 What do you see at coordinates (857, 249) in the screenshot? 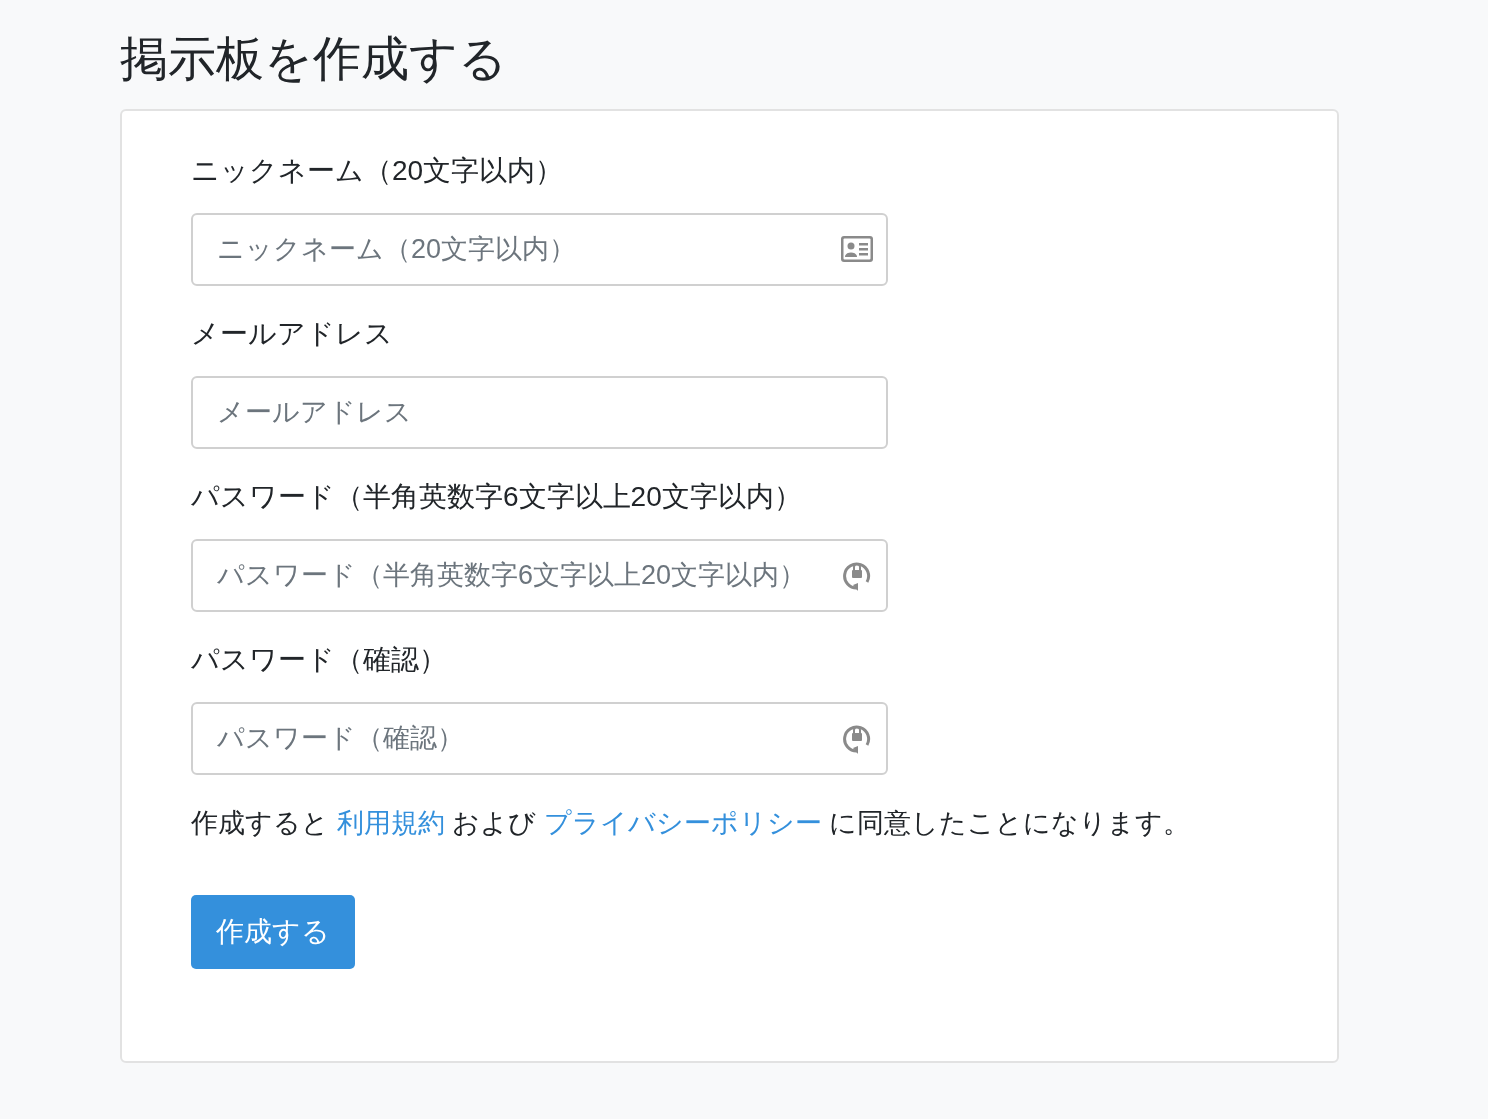
I see `contact-card-icon` at bounding box center [857, 249].